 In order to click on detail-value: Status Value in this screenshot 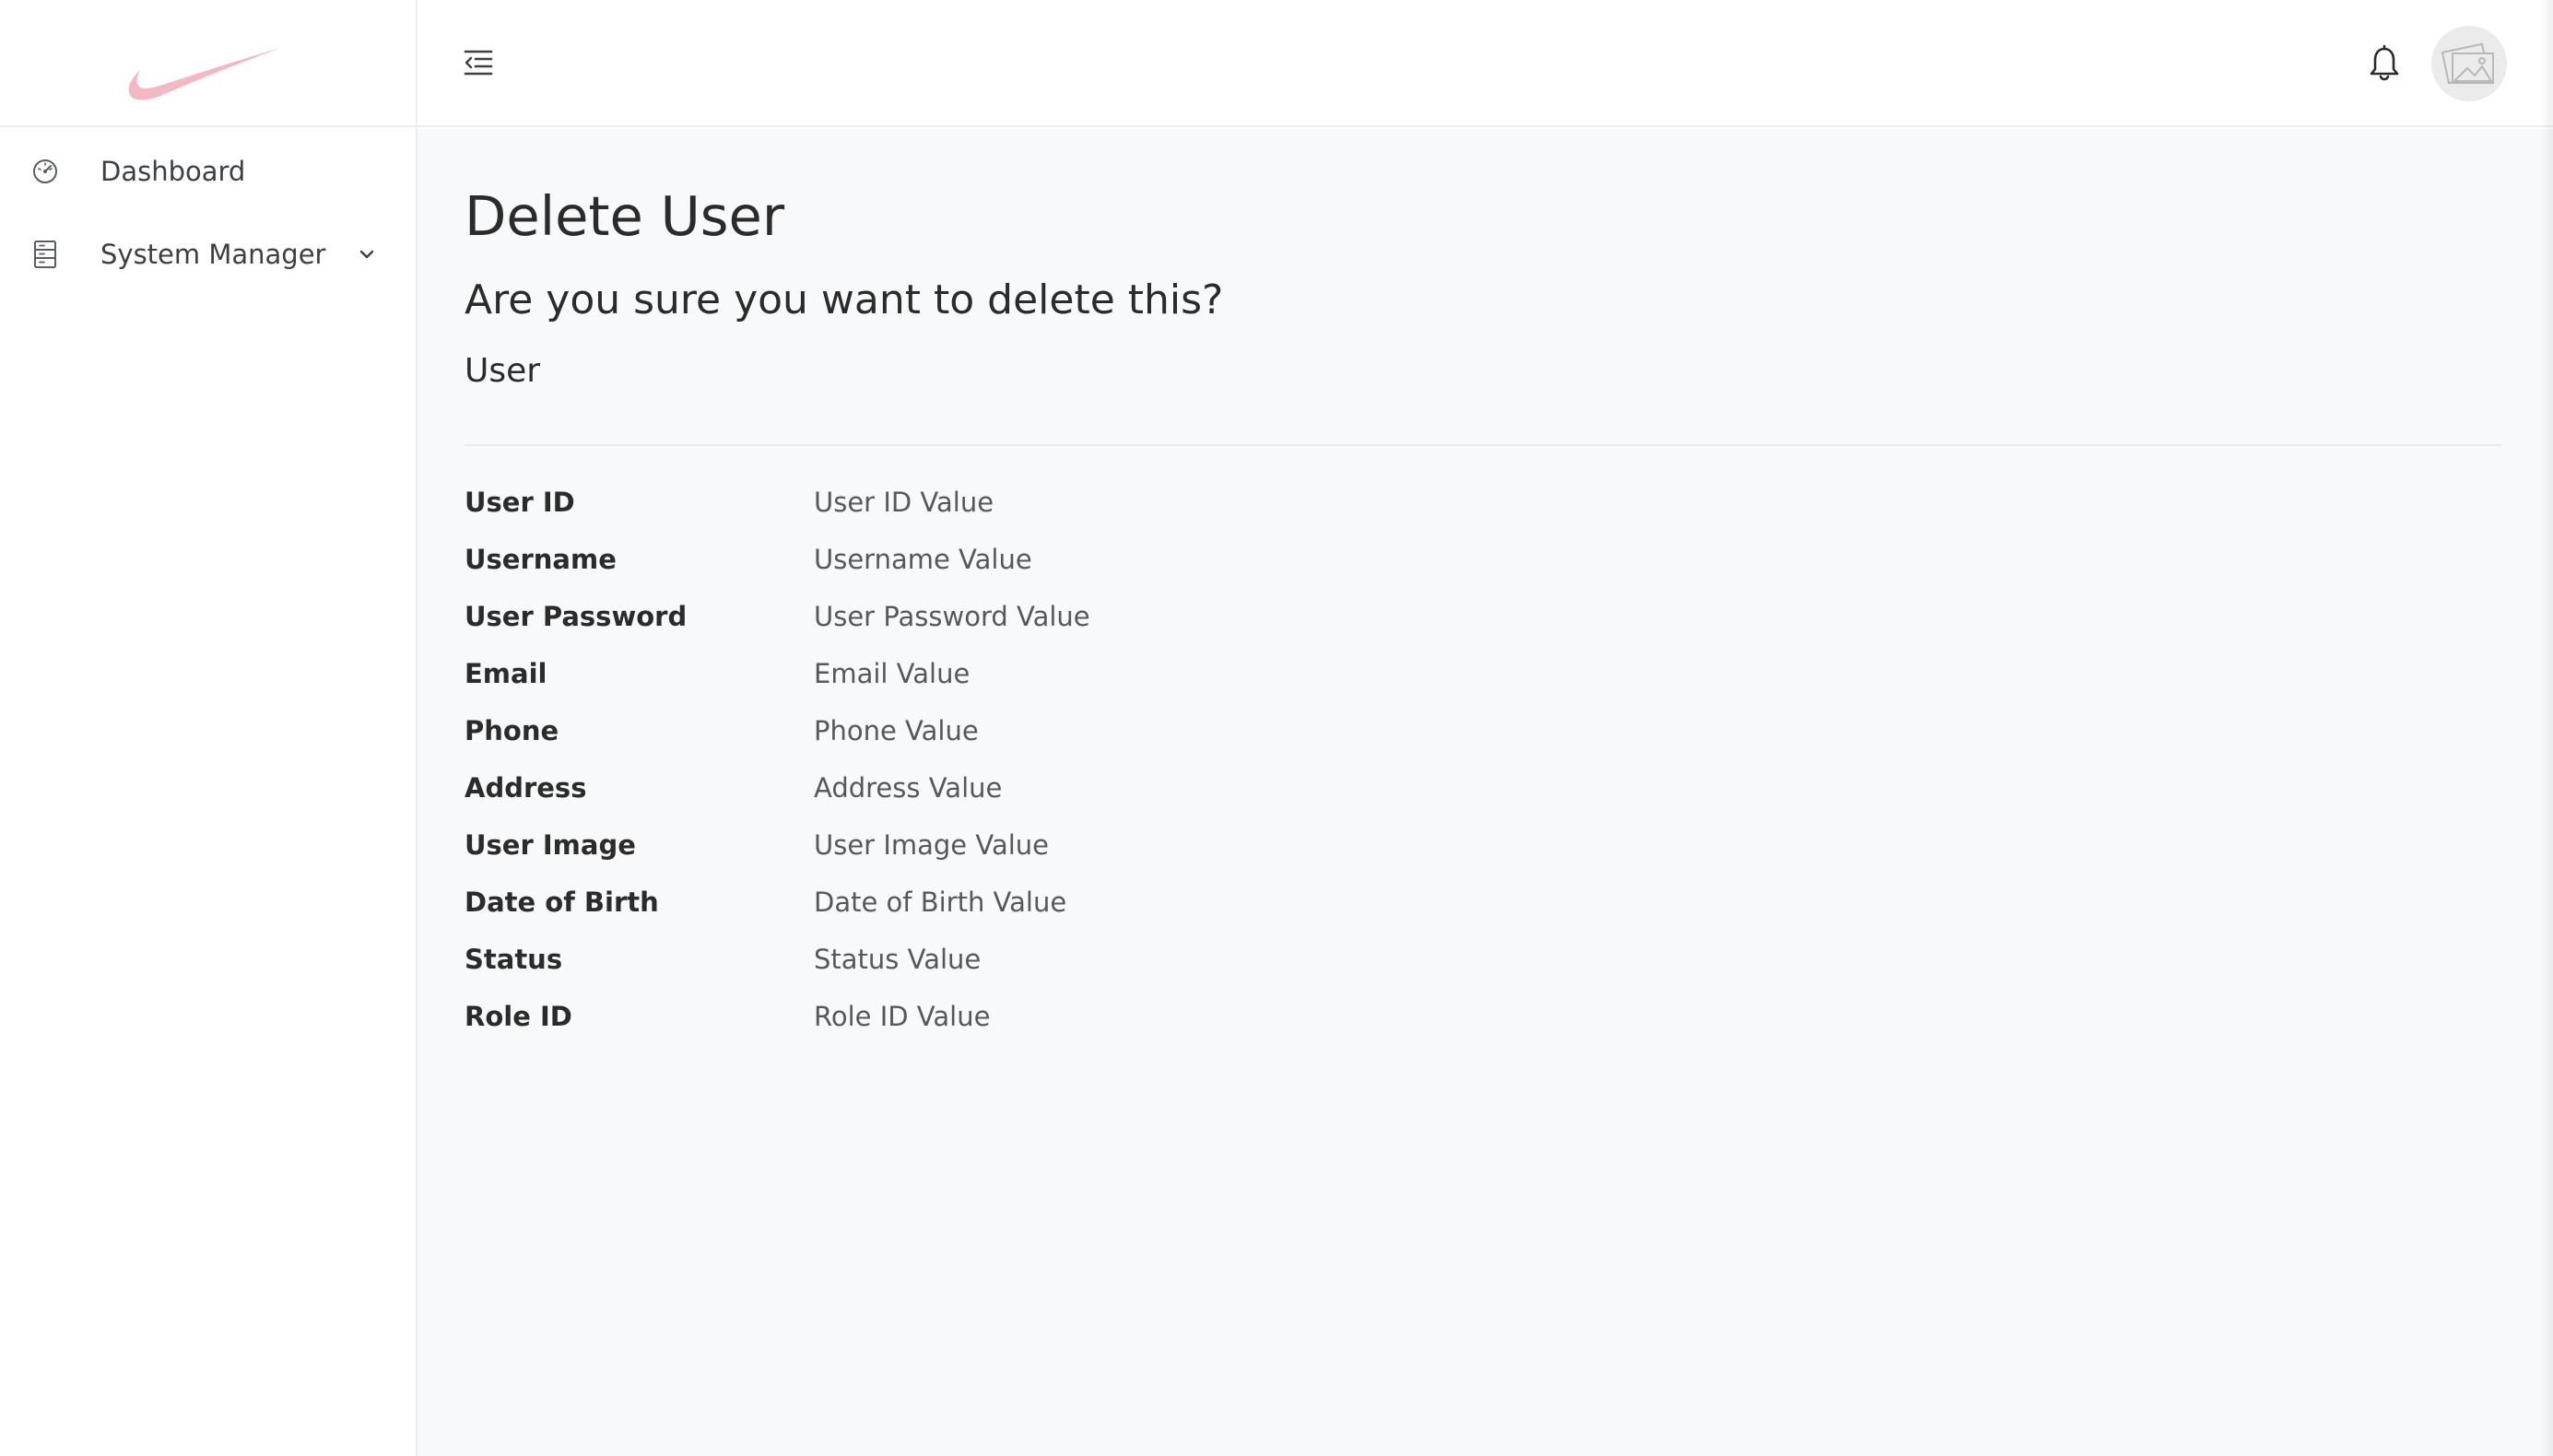, I will do `click(898, 959)`.